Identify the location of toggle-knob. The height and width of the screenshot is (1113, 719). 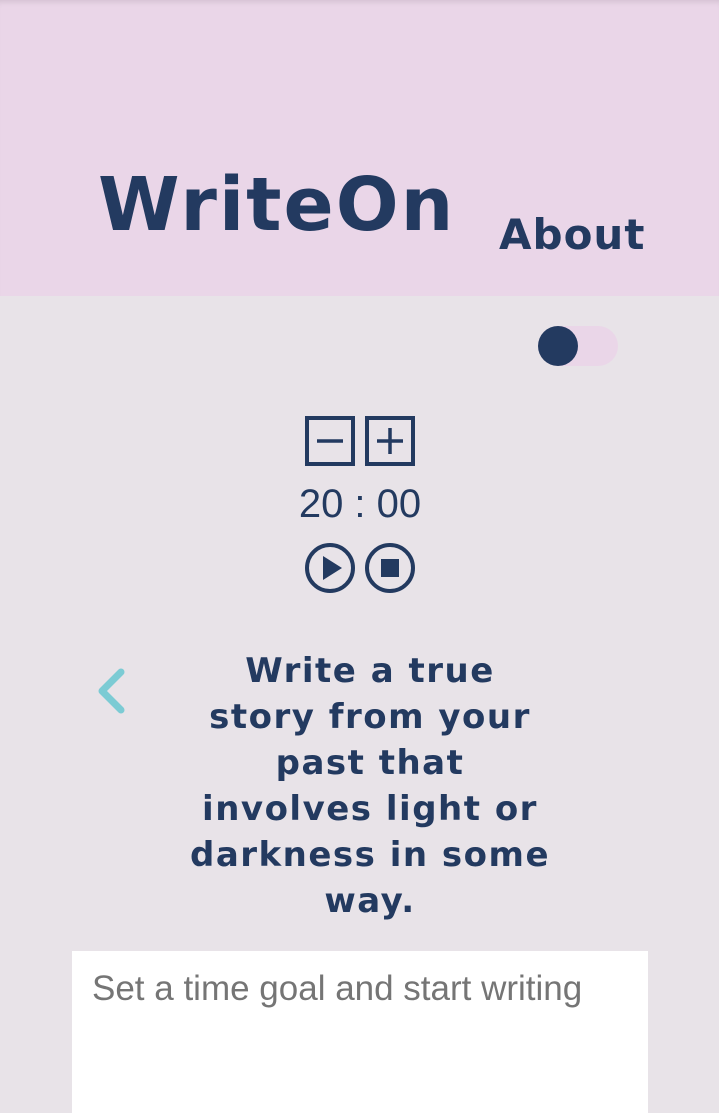
(558, 346).